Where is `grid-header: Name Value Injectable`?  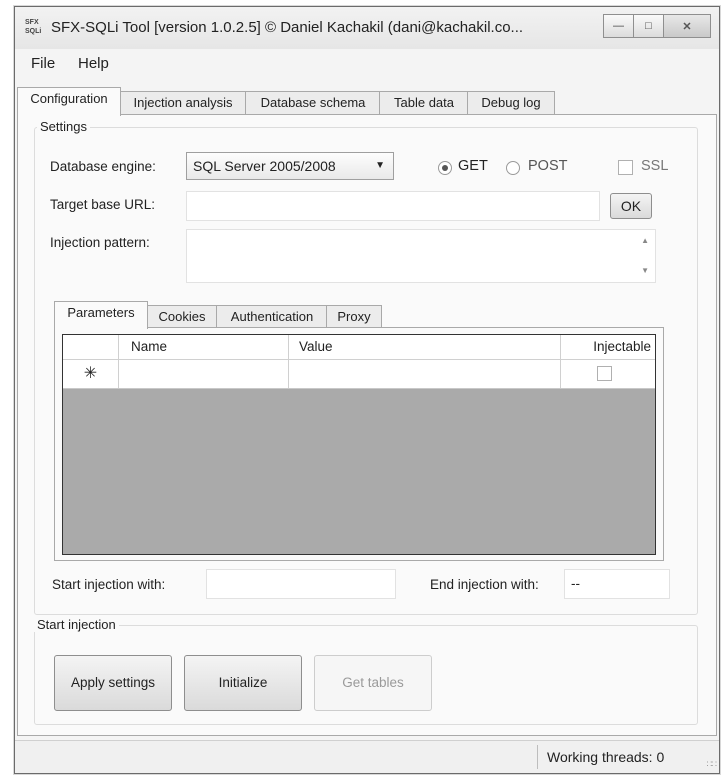 grid-header: Name Value Injectable is located at coordinates (359, 347).